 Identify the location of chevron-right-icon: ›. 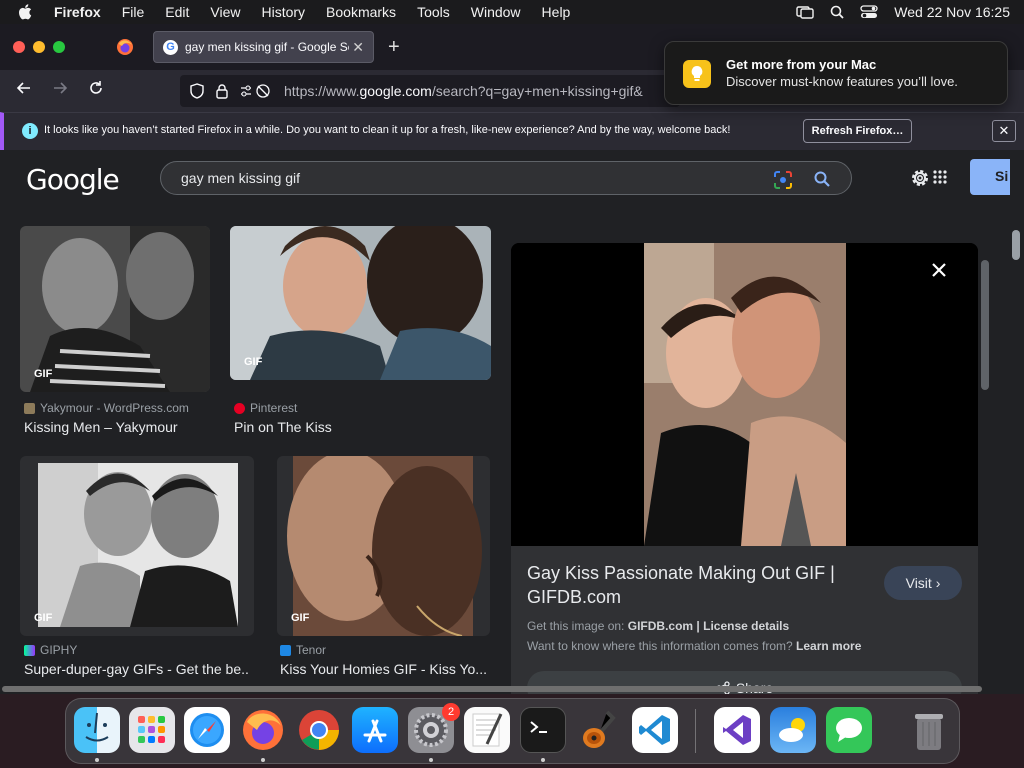
(938, 583).